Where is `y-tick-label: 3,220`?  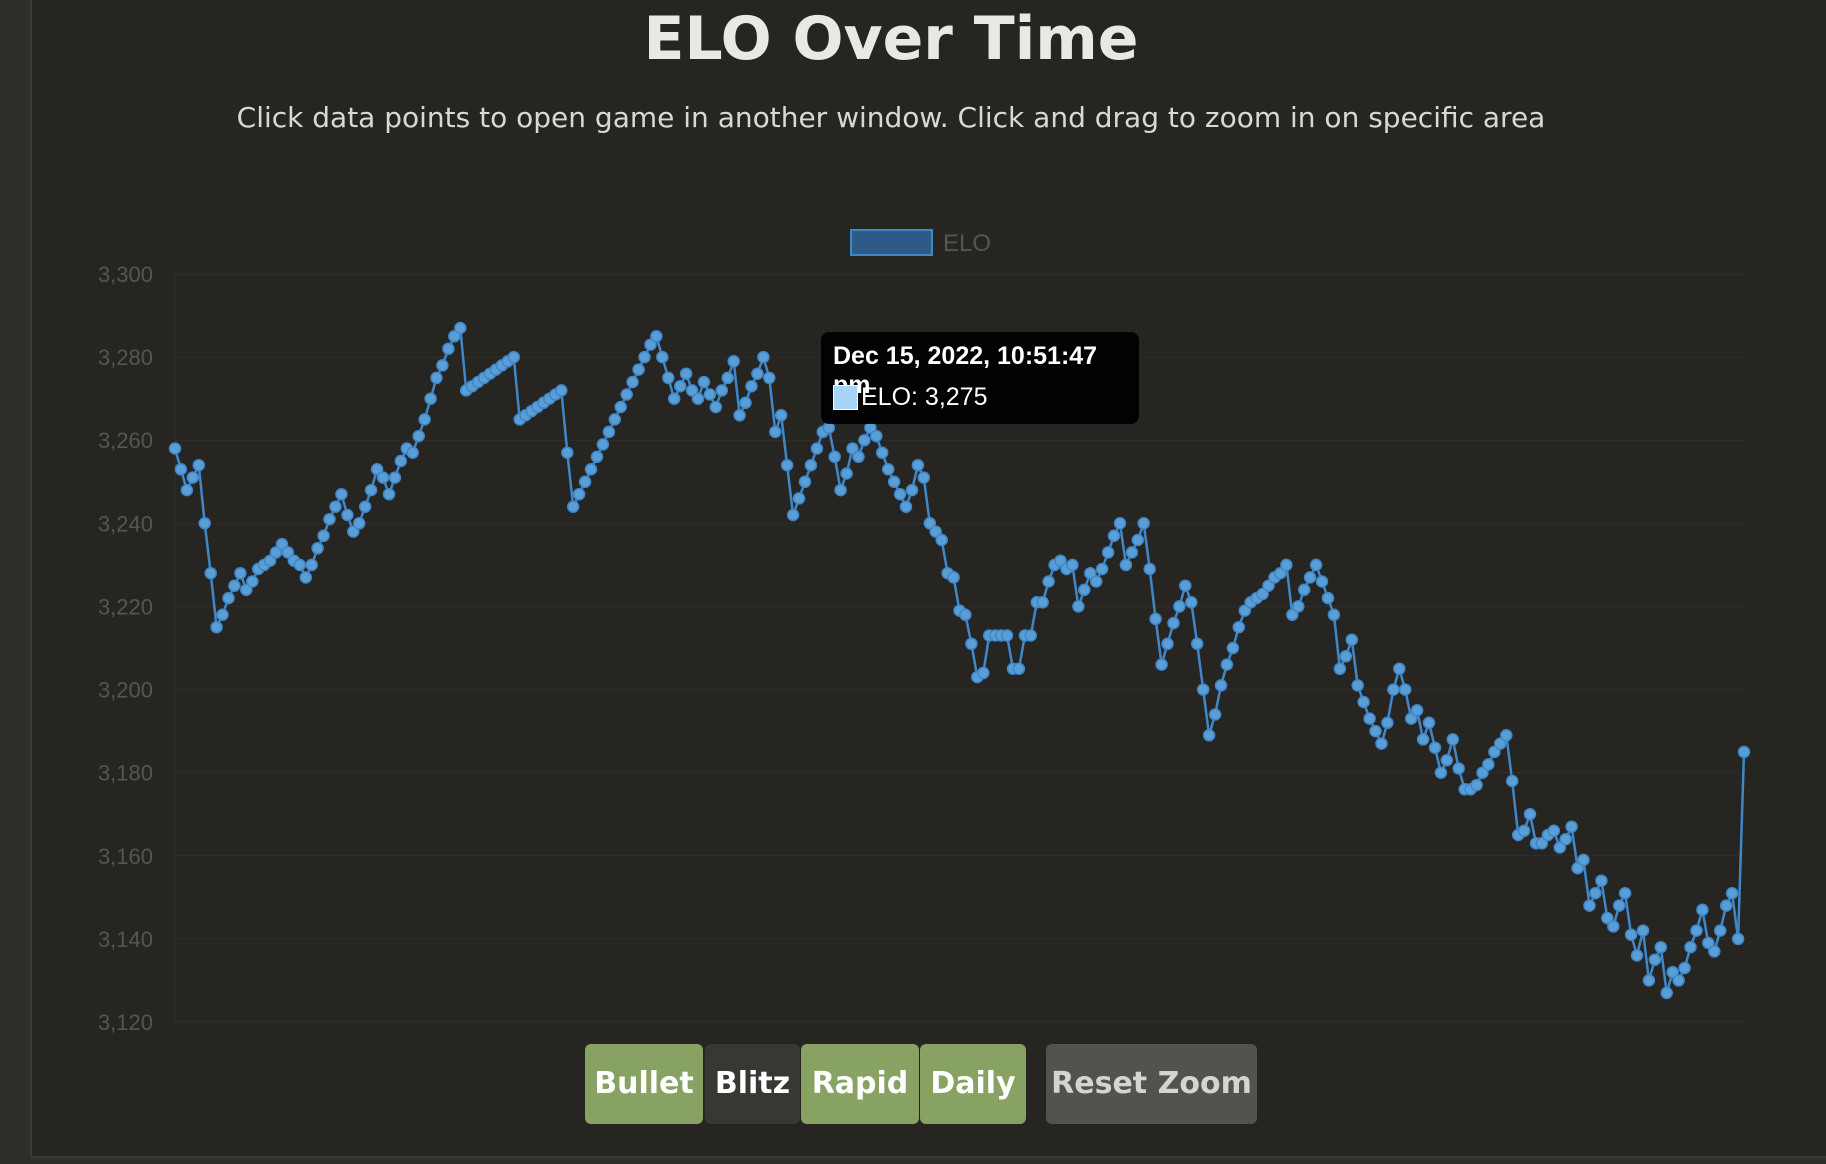 y-tick-label: 3,220 is located at coordinates (125, 606).